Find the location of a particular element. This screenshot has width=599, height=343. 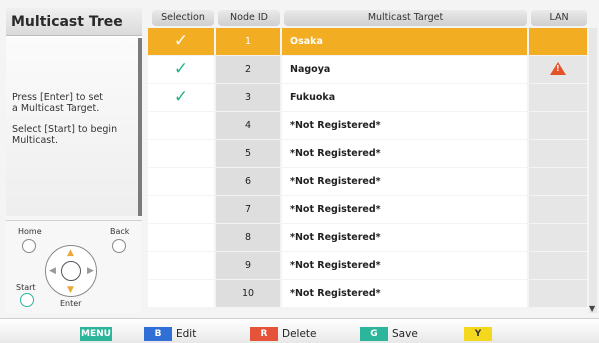

warning-icon: ! is located at coordinates (558, 68).